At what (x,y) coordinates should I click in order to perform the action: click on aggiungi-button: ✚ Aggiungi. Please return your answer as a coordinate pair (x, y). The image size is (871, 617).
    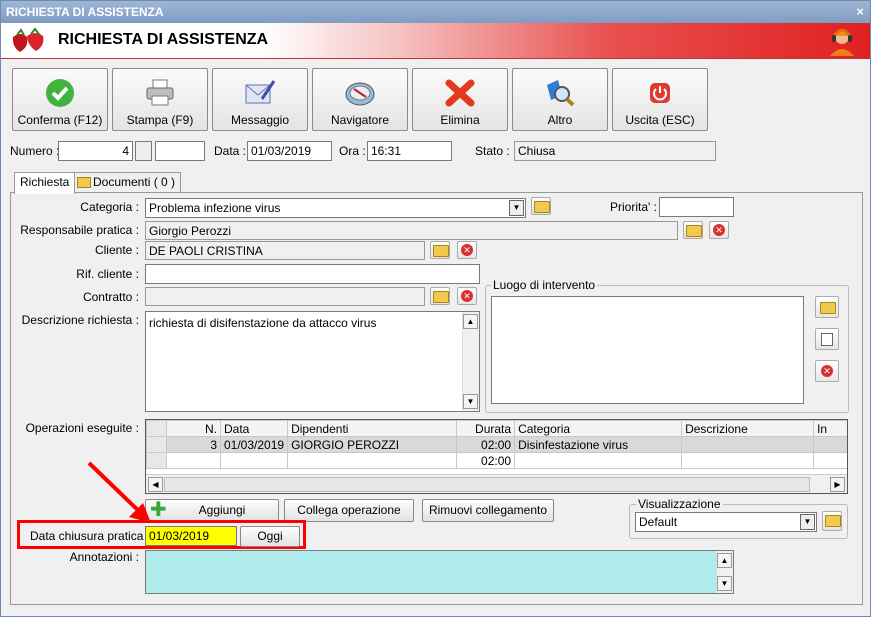
    Looking at the image, I should click on (212, 510).